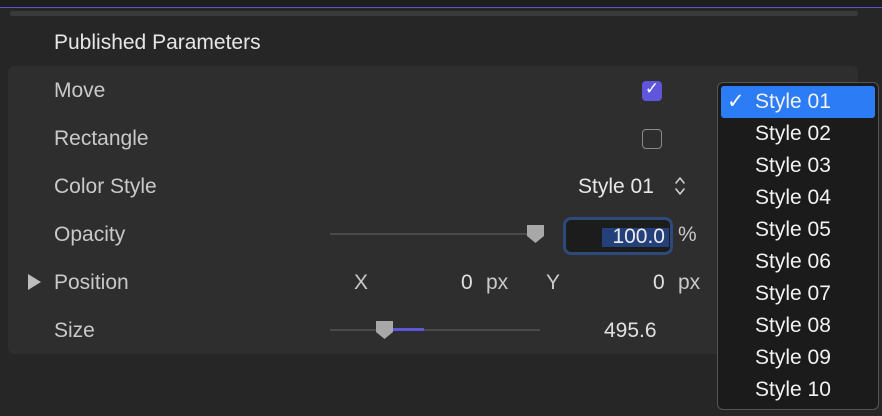  What do you see at coordinates (34, 282) in the screenshot?
I see `disclosure-triangle-icon` at bounding box center [34, 282].